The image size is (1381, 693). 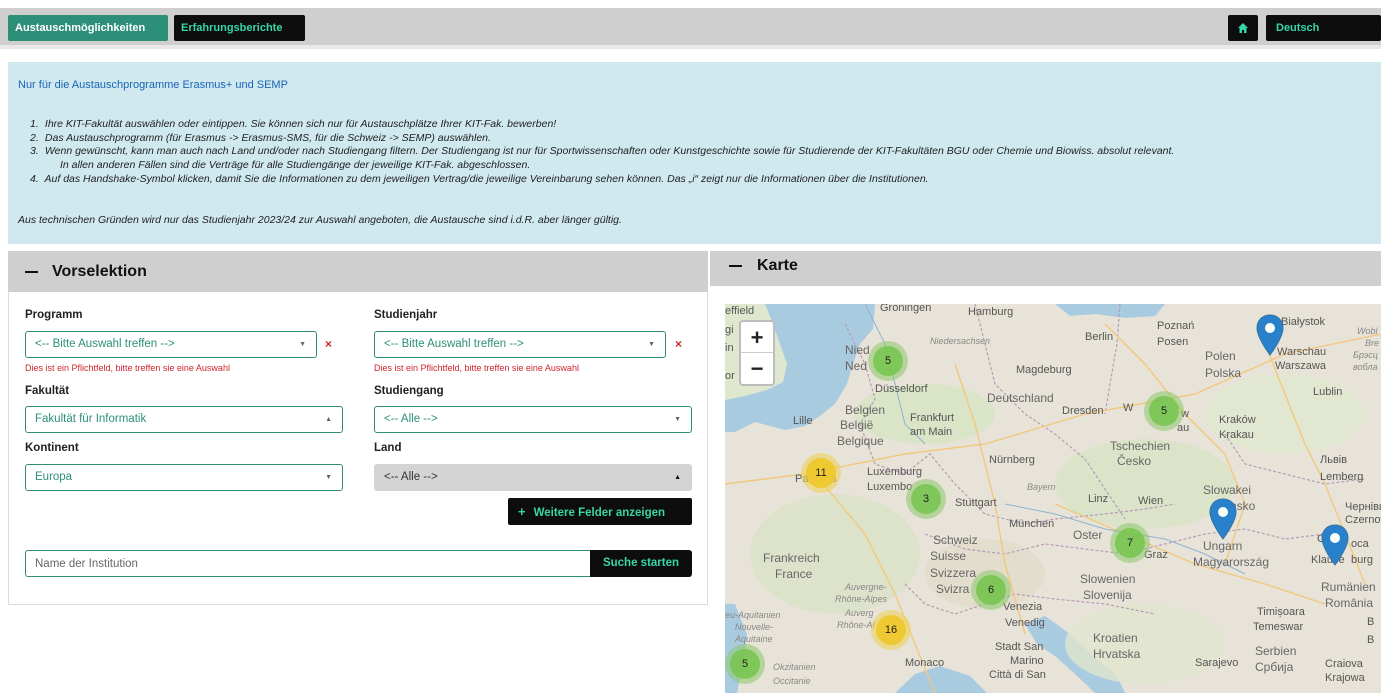 What do you see at coordinates (328, 344) in the screenshot?
I see `programm-clear-icon: ×` at bounding box center [328, 344].